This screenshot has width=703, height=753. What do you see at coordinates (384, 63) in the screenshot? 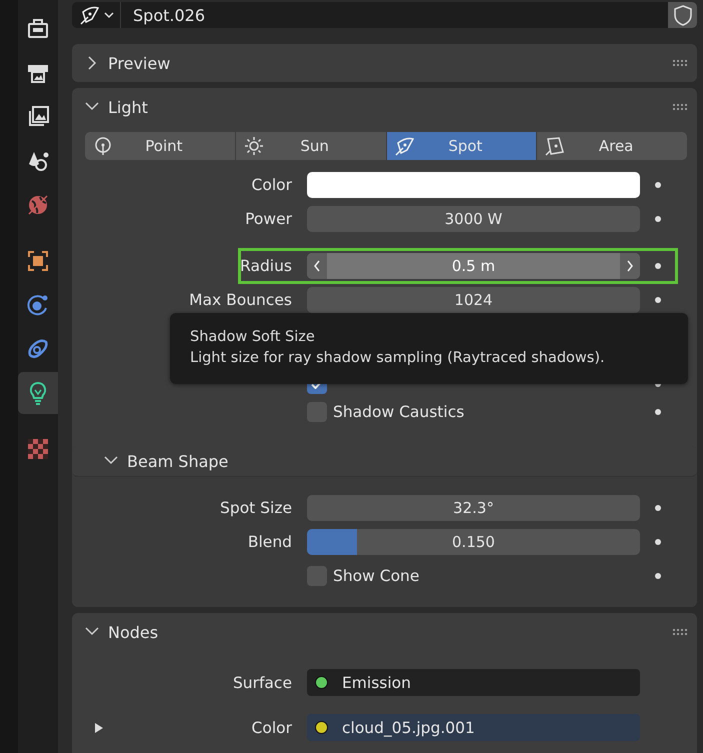
I see `panel-header: Preview` at bounding box center [384, 63].